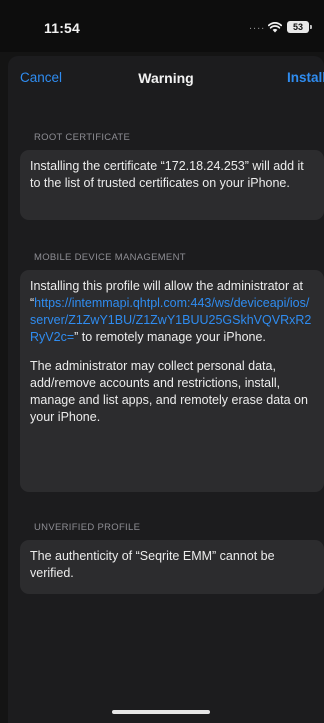 The width and height of the screenshot is (324, 723). What do you see at coordinates (161, 712) in the screenshot?
I see `home-indicator` at bounding box center [161, 712].